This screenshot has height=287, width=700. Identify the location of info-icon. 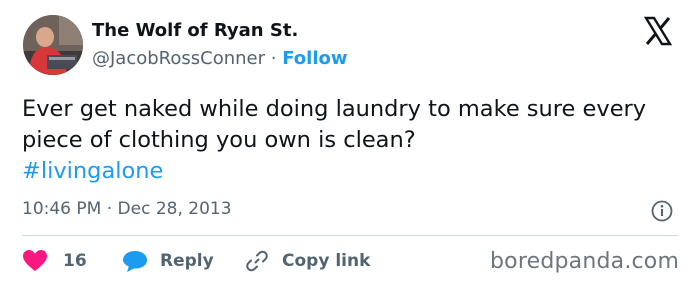
(662, 211).